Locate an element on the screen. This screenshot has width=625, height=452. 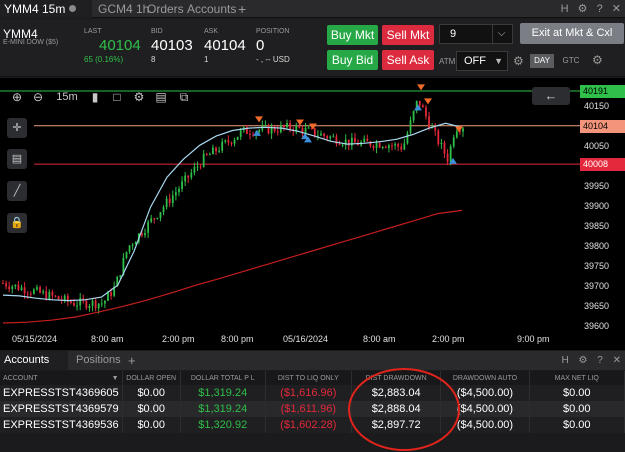
tab-ymm4-chart: YMM4 15m is located at coordinates (46, 9).